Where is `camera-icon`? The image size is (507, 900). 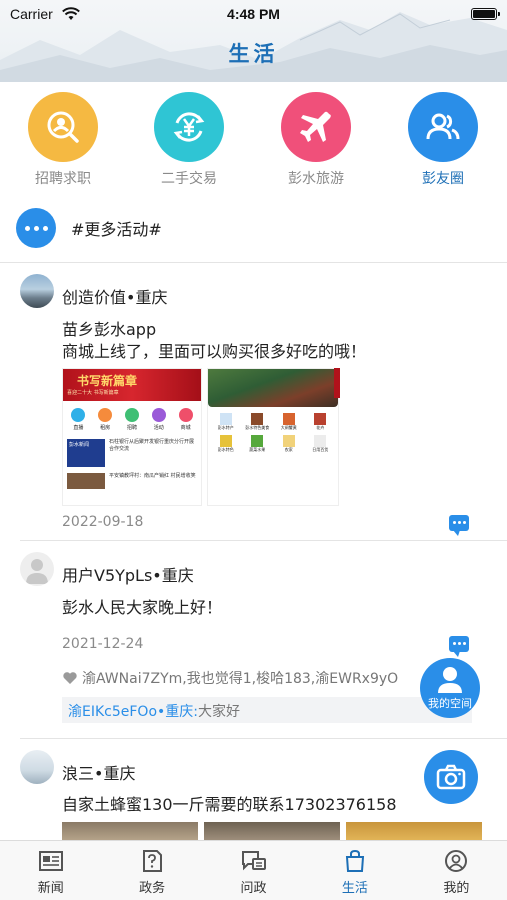
camera-icon is located at coordinates (451, 777).